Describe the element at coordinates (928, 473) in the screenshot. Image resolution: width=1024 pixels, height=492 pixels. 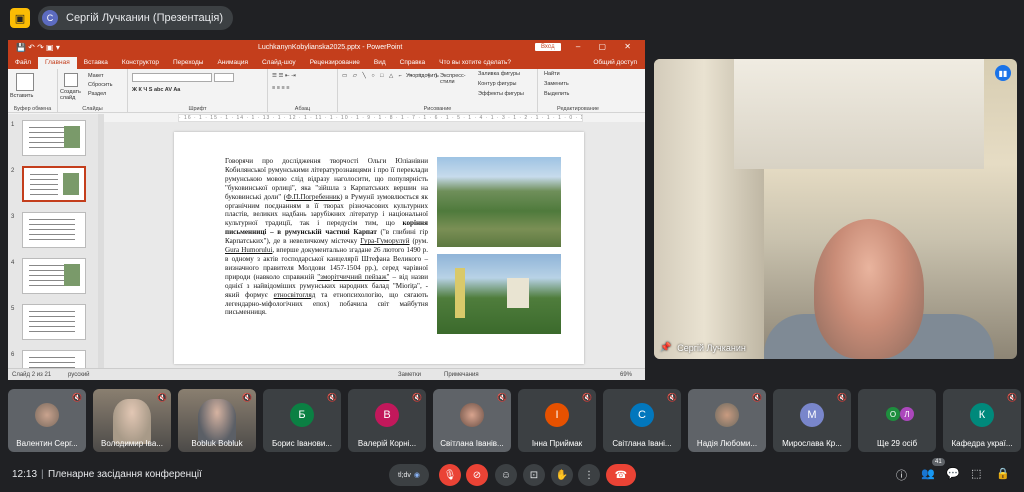
I see `people-icon: 👥` at that location.